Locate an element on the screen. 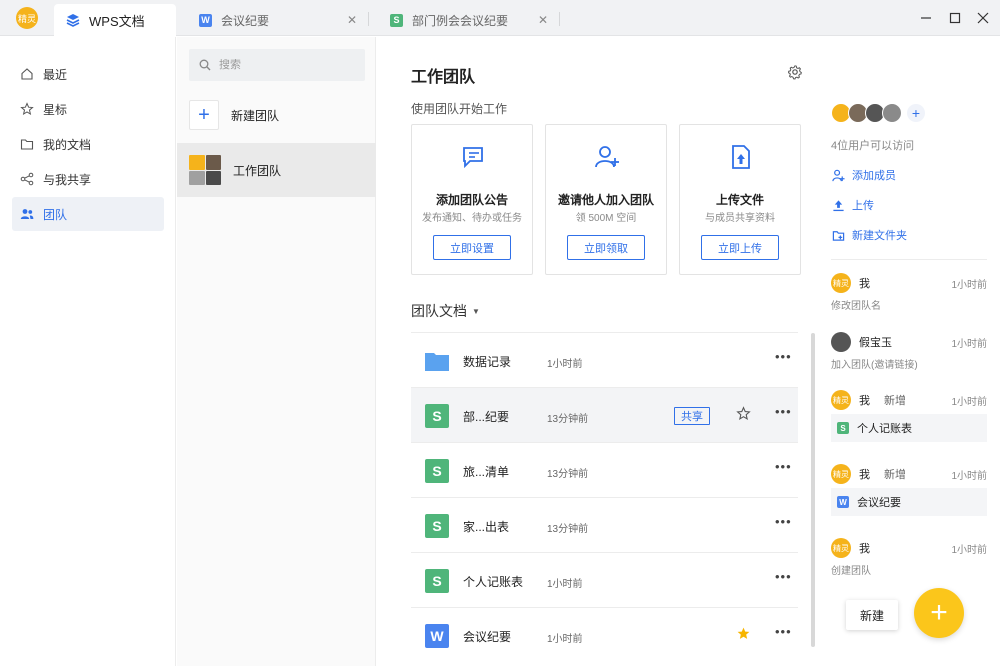 Image resolution: width=1000 pixels, height=666 pixels. activity-file: S 个人记账表 is located at coordinates (909, 428).